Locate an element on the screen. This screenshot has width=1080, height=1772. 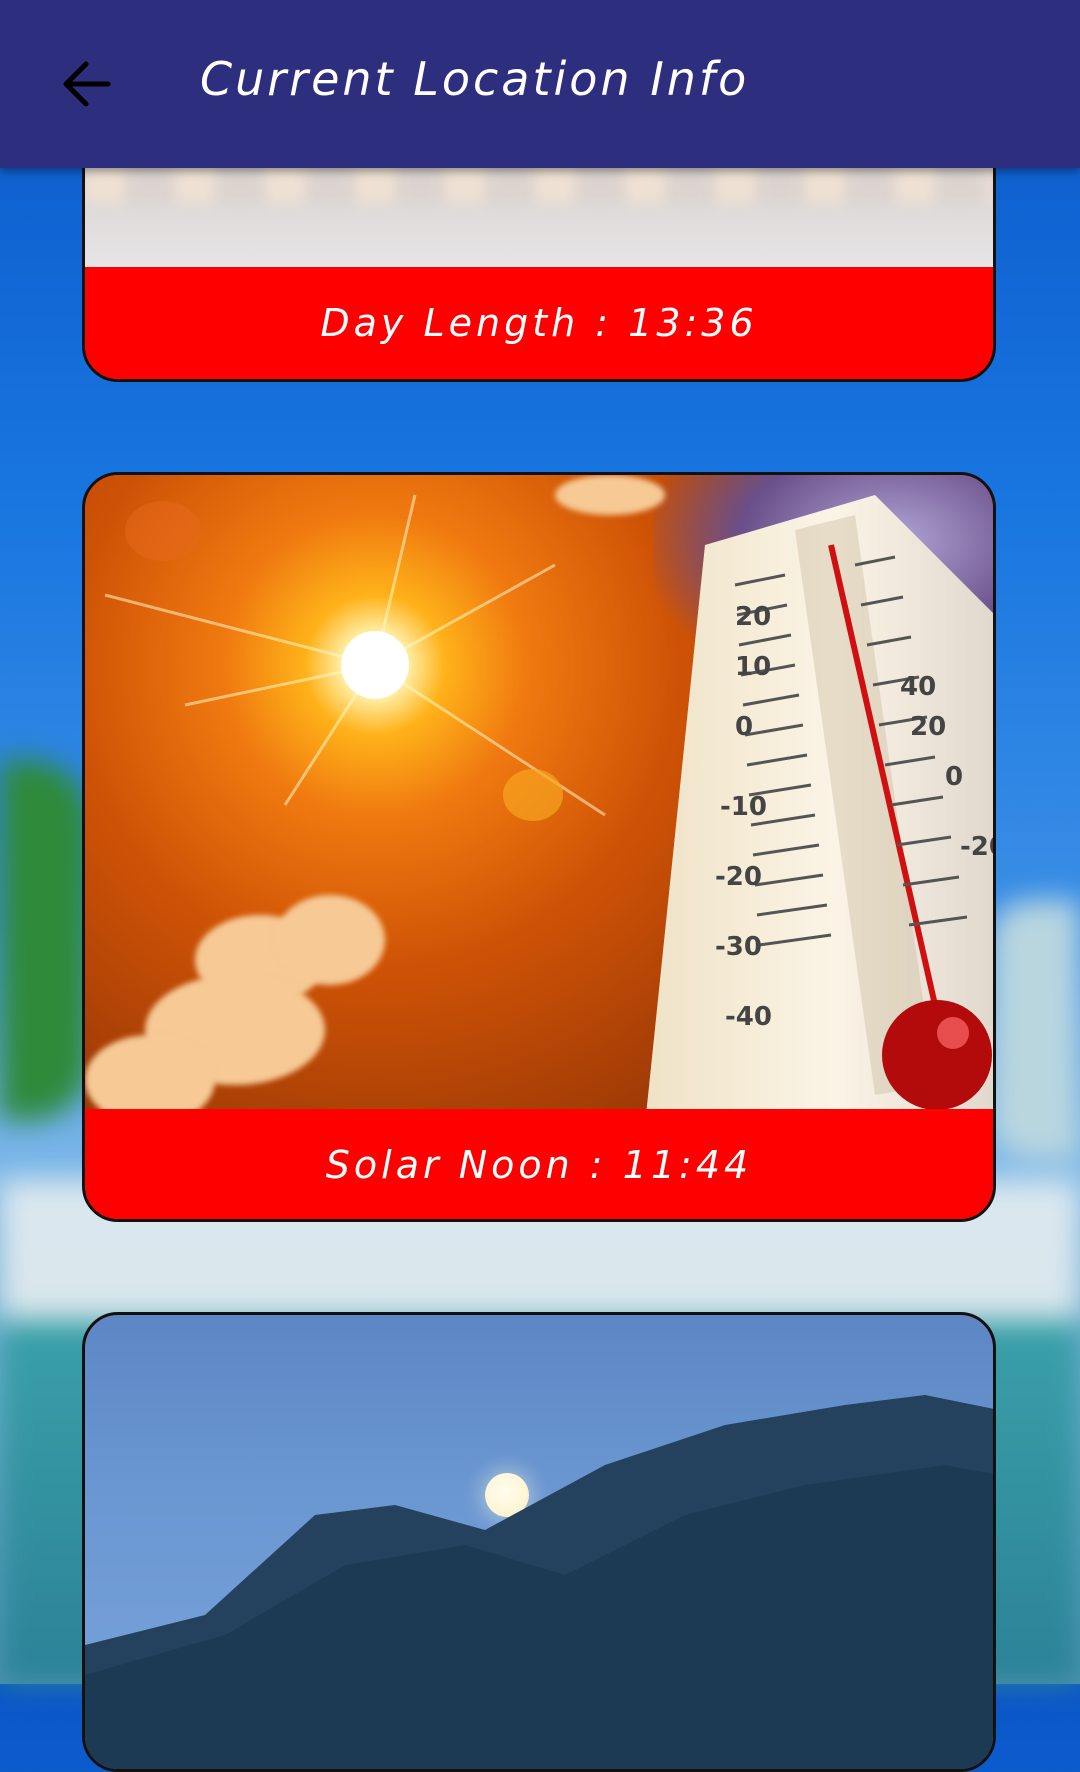
arrow-left-icon is located at coordinates (87, 84).